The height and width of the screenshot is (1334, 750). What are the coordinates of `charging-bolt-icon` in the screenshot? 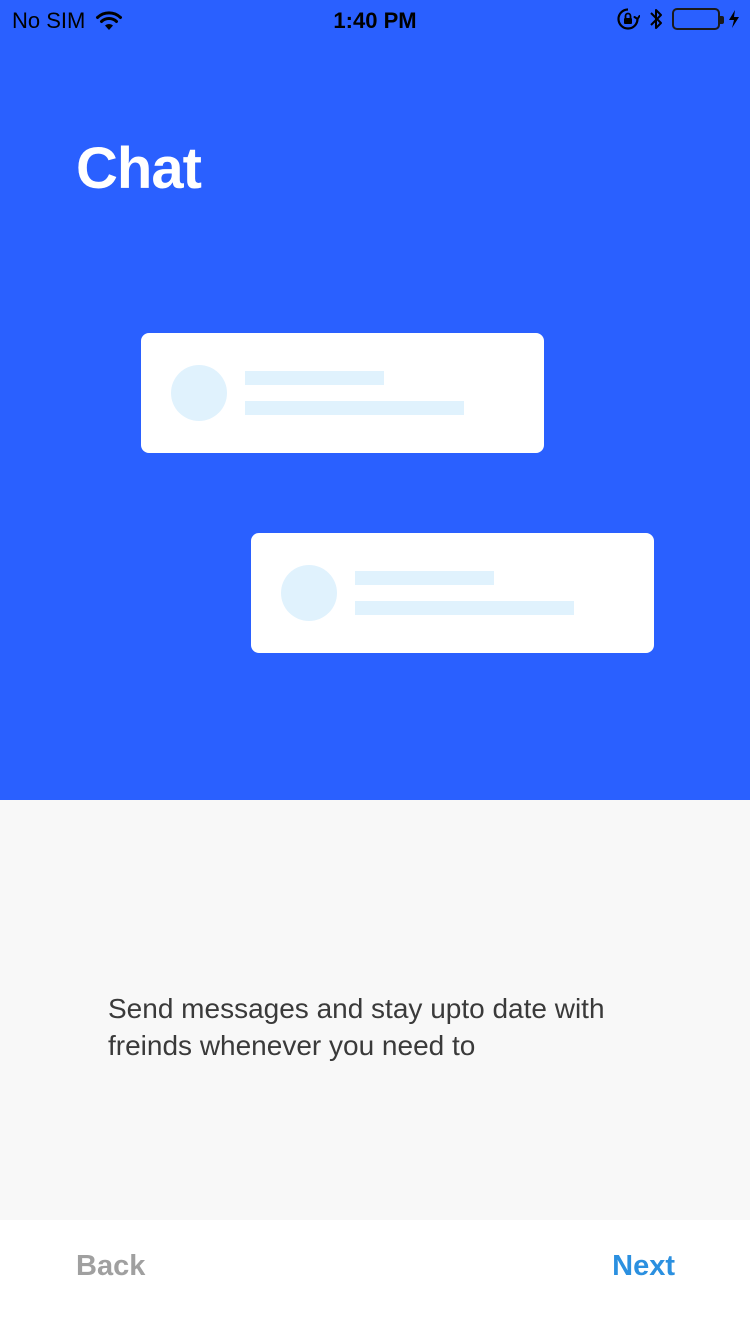 It's located at (734, 19).